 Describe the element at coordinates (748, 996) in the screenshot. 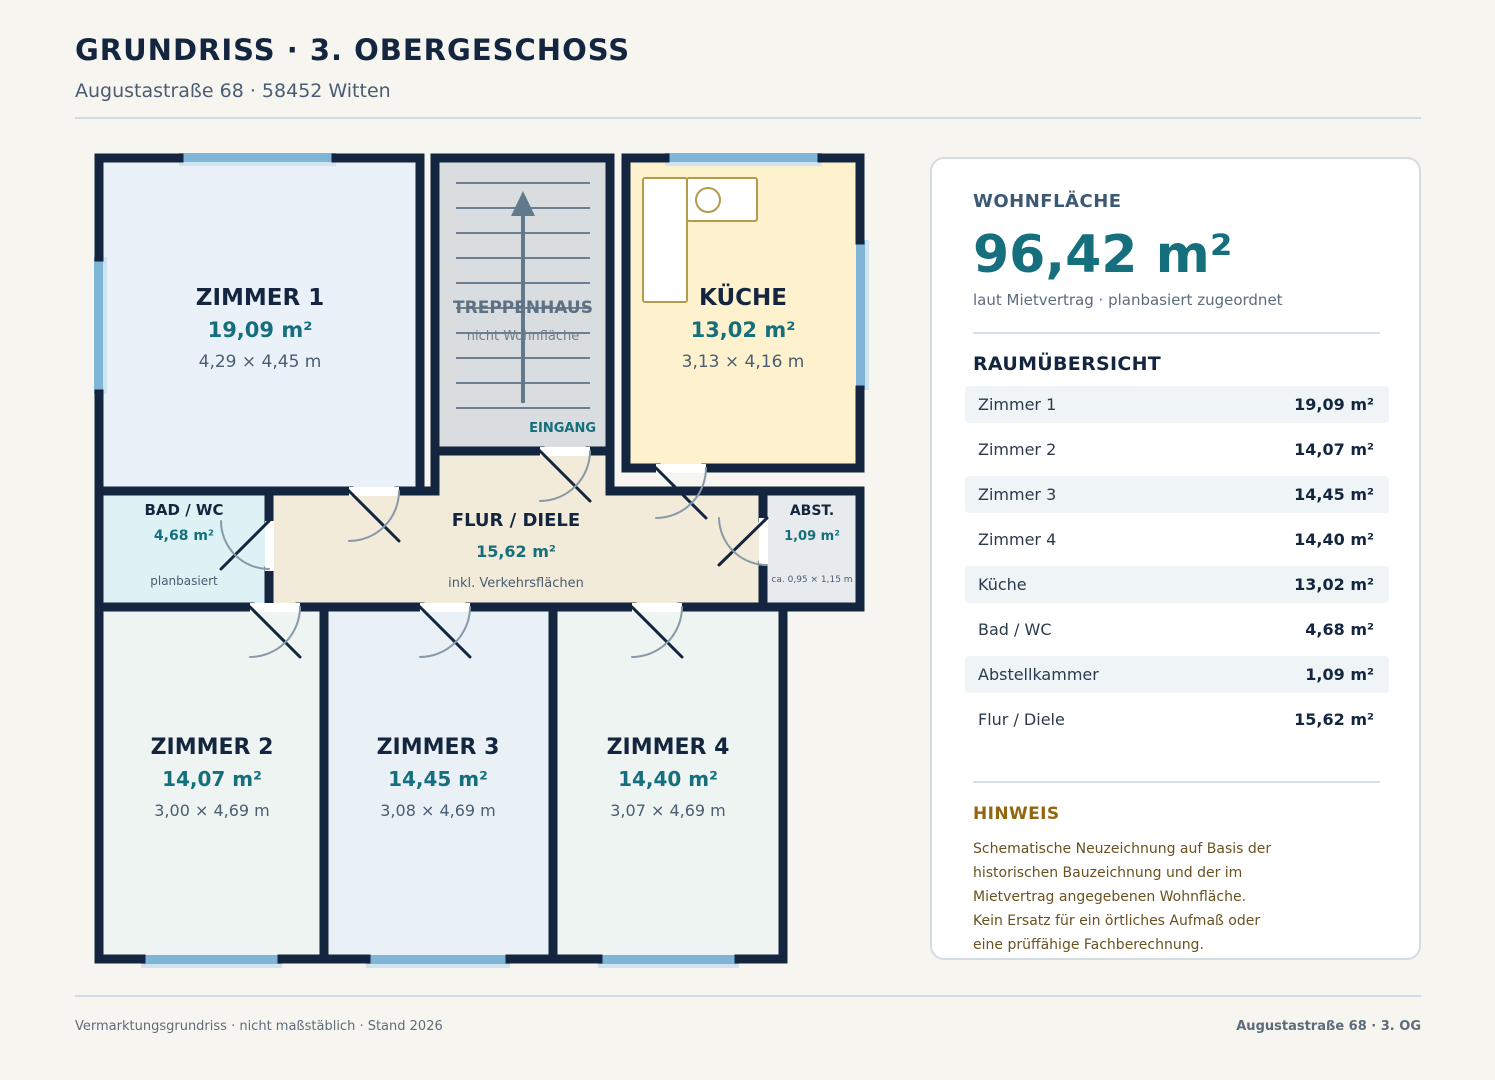

I see `footer-divider` at that location.